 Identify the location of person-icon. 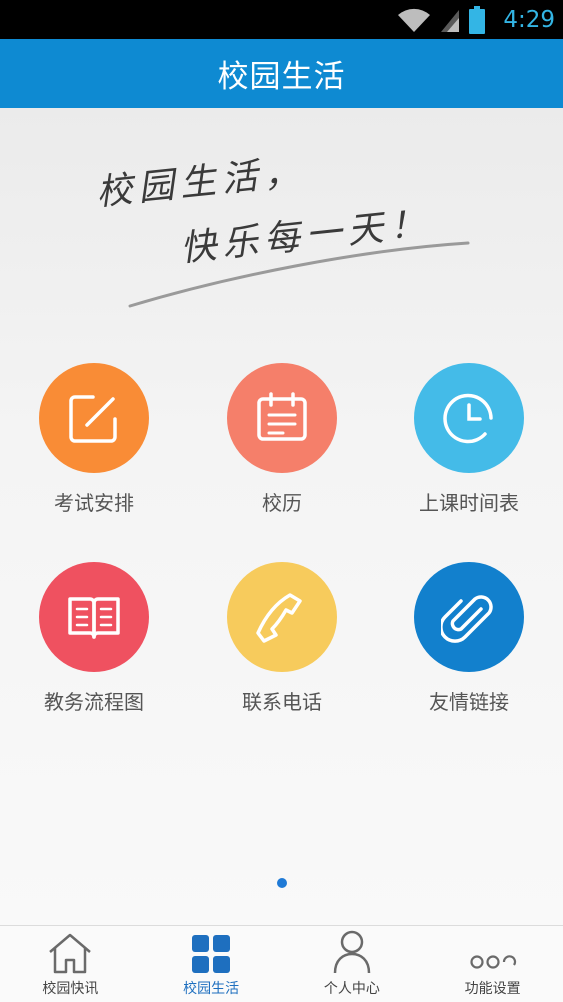
(352, 952).